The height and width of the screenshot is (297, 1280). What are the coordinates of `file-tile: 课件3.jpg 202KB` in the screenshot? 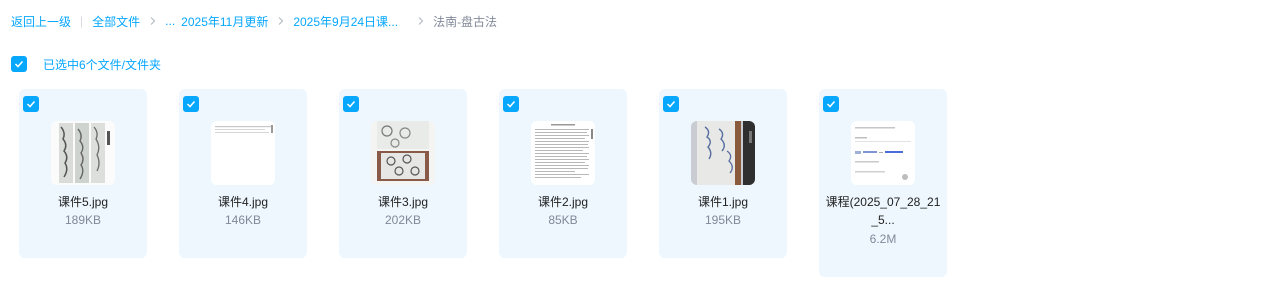 It's located at (403, 173).